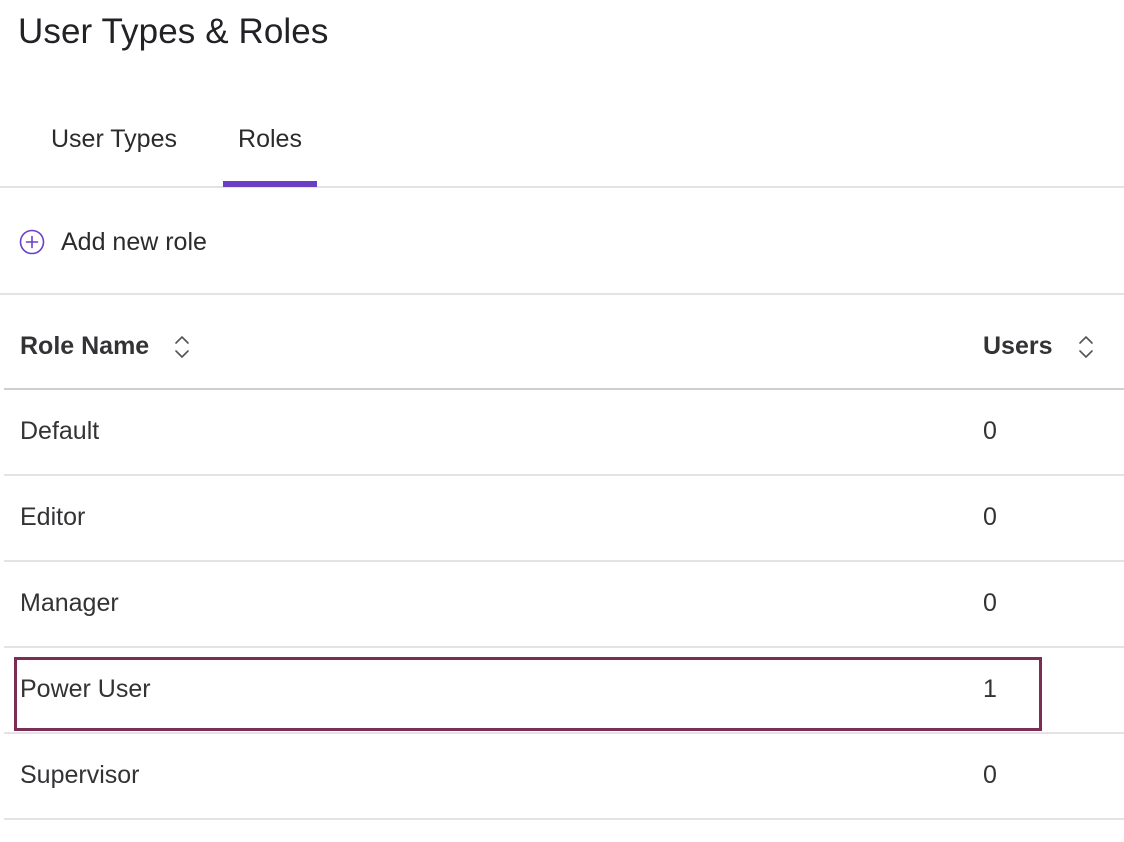 The image size is (1124, 842). Describe the element at coordinates (562, 294) in the screenshot. I see `section-divider` at that location.